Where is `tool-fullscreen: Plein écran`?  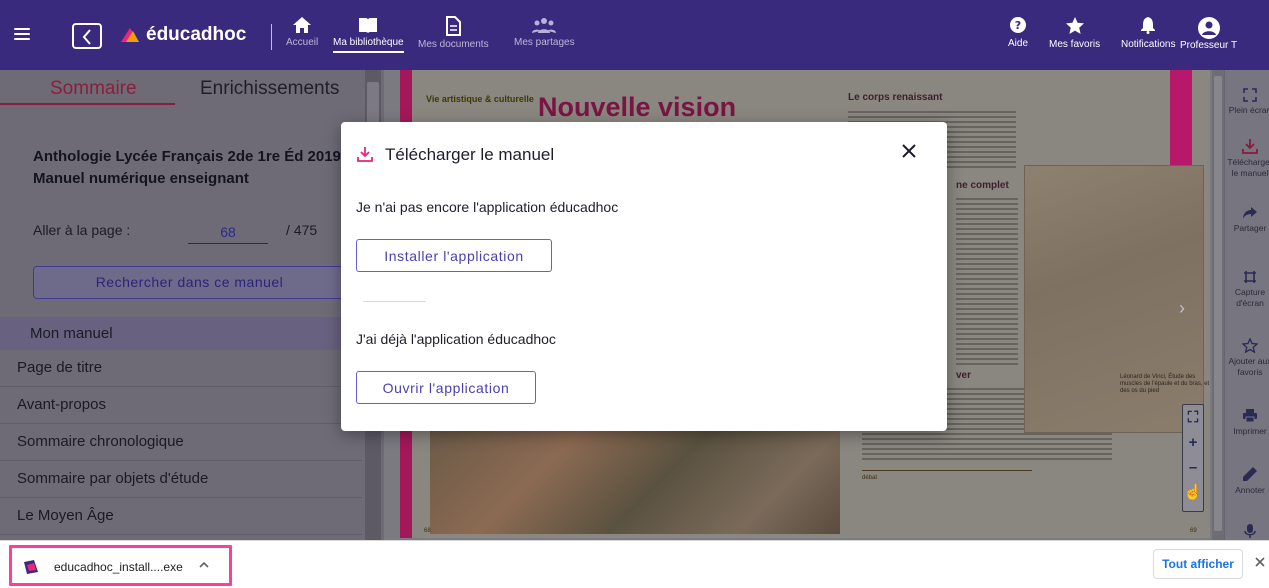 tool-fullscreen: Plein écran is located at coordinates (1247, 102).